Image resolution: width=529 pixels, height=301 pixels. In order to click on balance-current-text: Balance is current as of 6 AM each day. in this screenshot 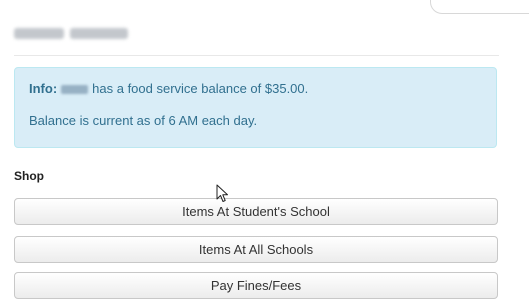, I will do `click(143, 120)`.